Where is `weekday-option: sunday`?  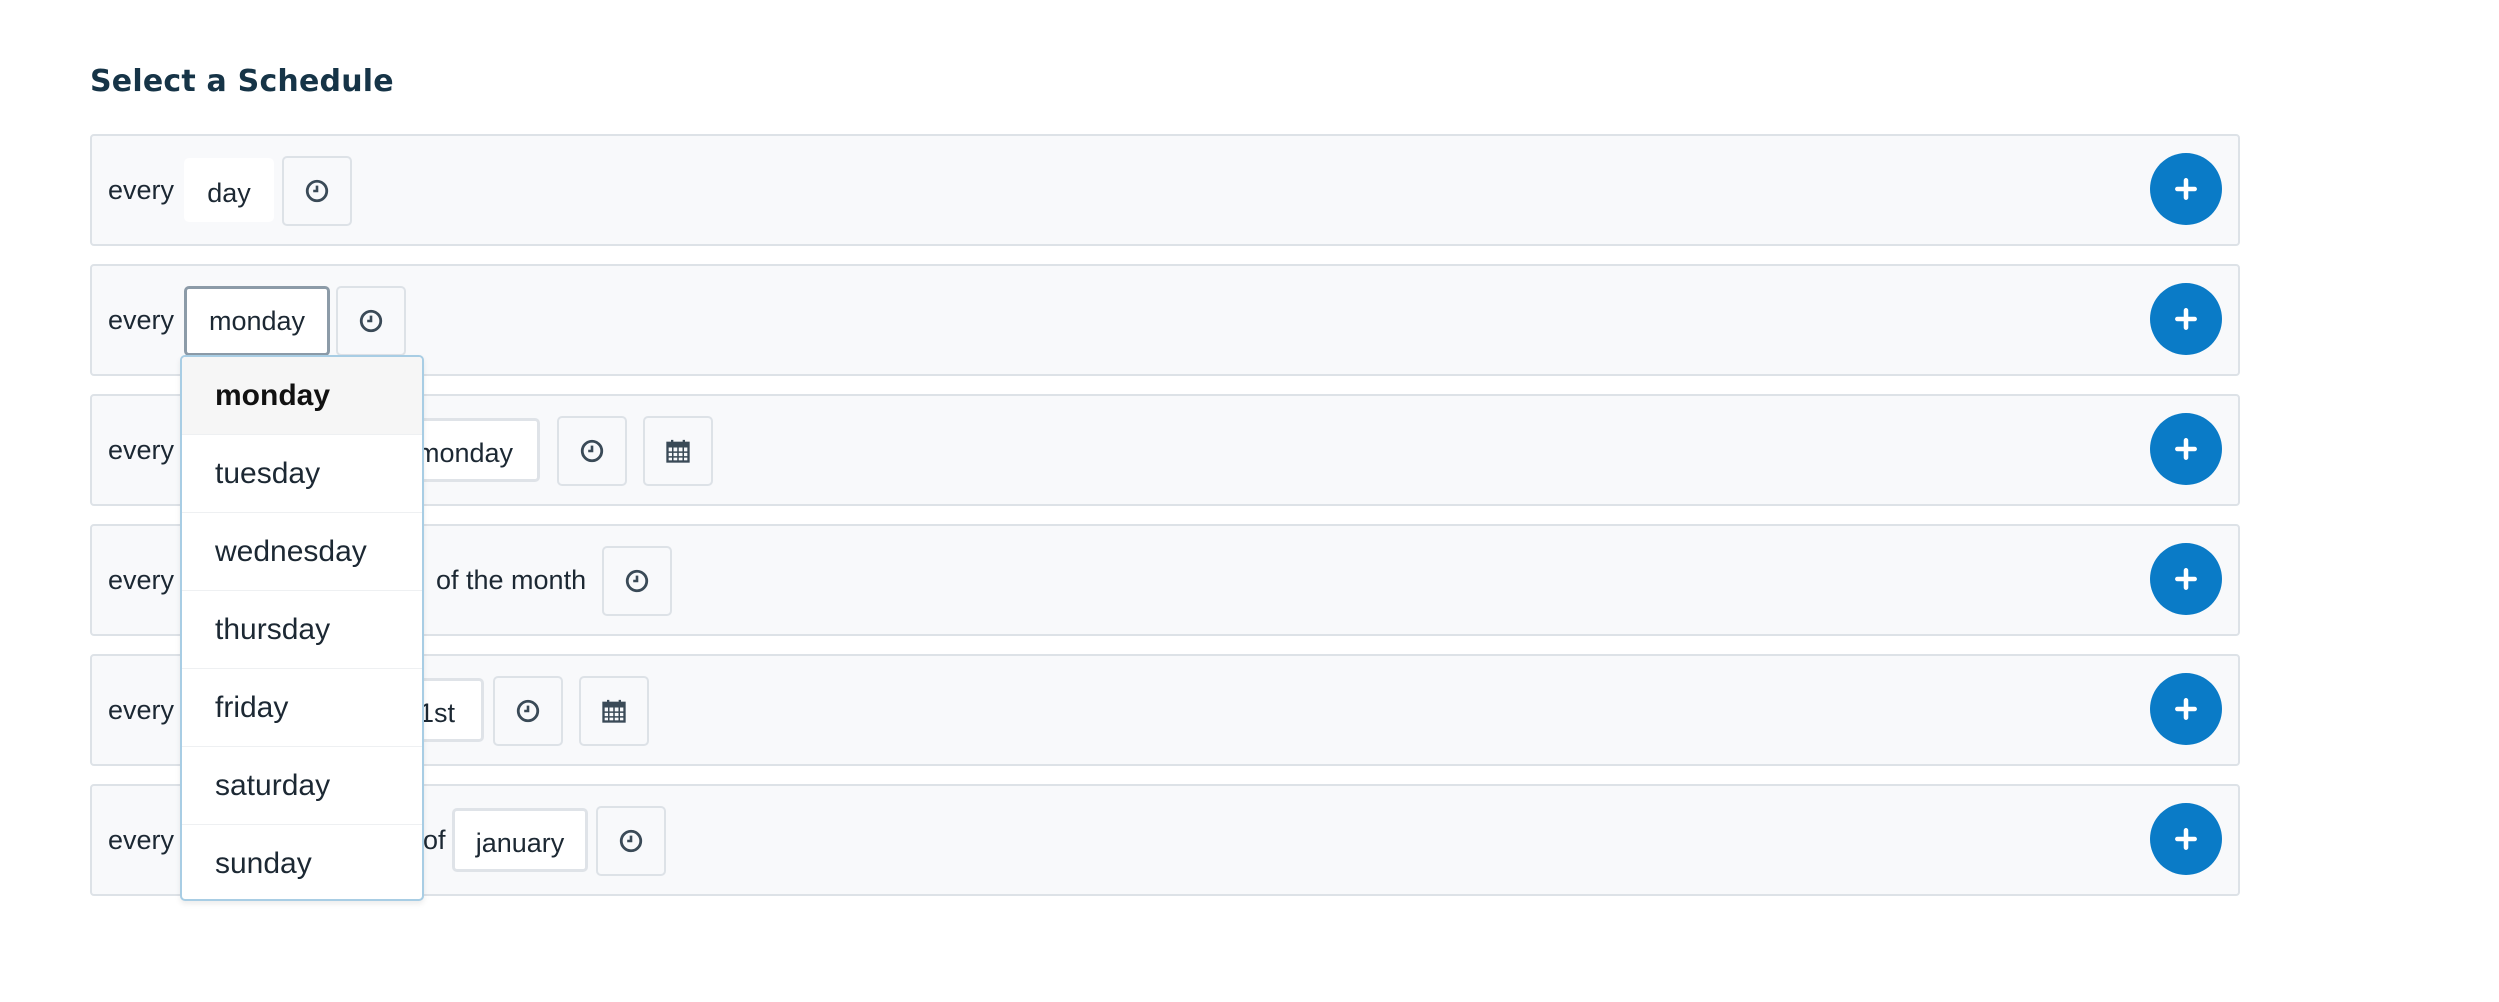 weekday-option: sunday is located at coordinates (302, 862).